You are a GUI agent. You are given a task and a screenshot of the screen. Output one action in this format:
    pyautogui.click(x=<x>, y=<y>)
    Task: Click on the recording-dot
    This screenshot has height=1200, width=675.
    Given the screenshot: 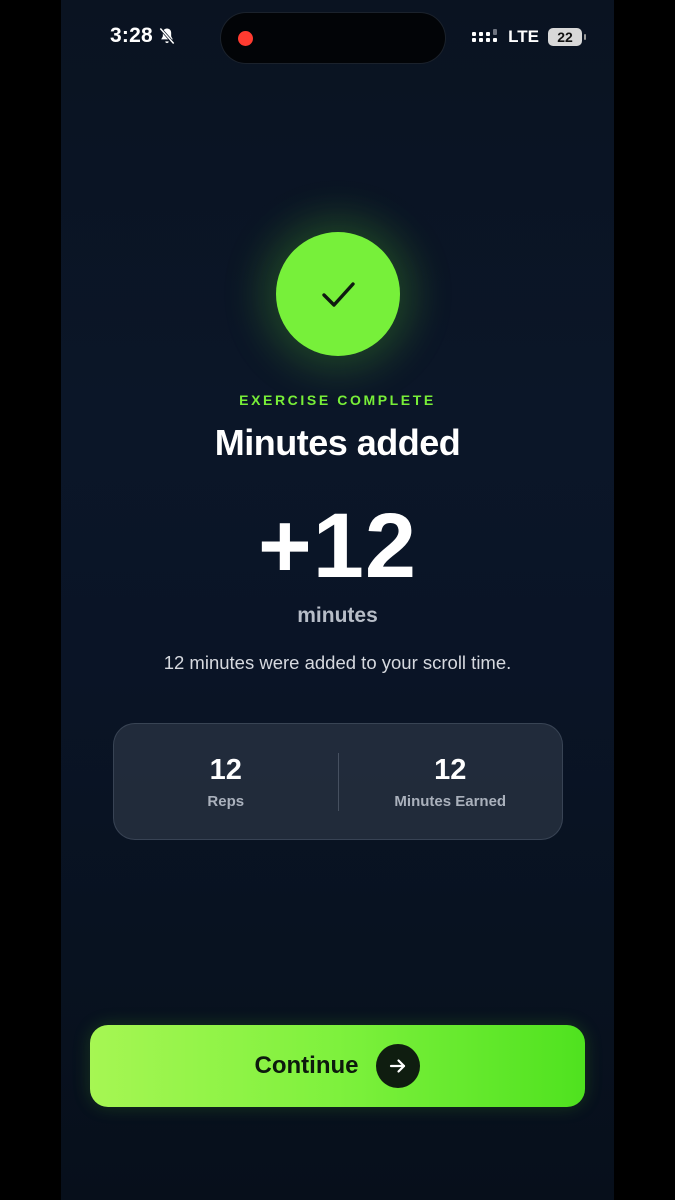 What is the action you would take?
    pyautogui.click(x=245, y=38)
    